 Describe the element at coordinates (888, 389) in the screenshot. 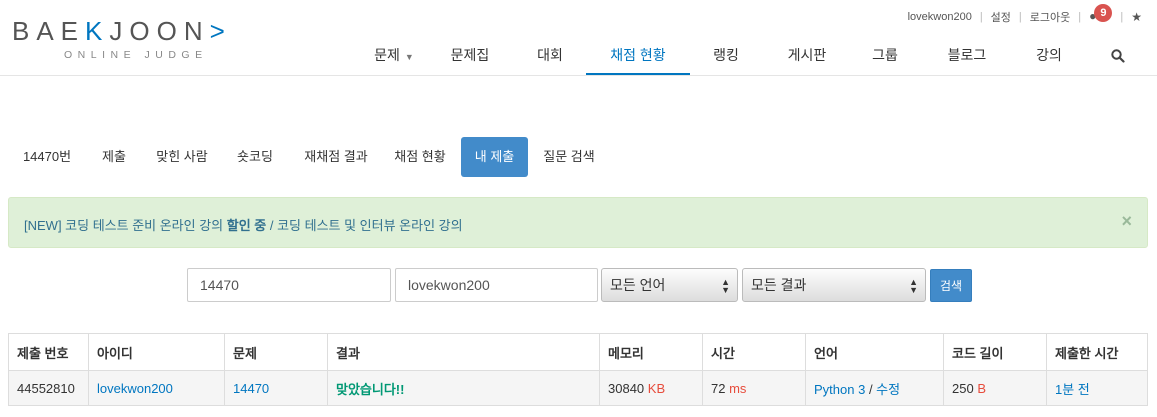

I see `edit-link: 수정` at that location.